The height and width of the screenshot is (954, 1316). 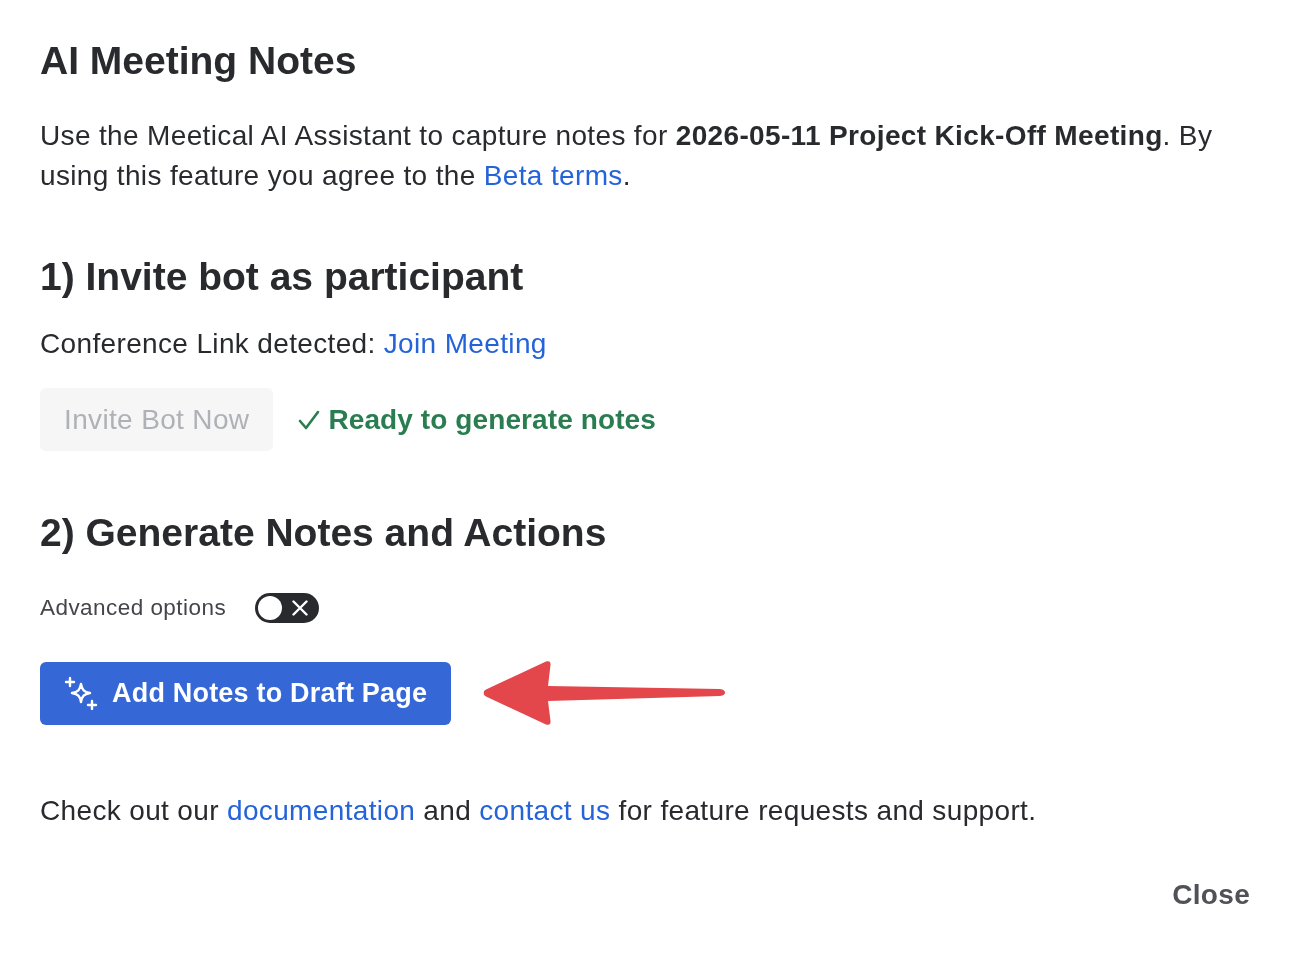 What do you see at coordinates (1211, 895) in the screenshot?
I see `close-button: Close` at bounding box center [1211, 895].